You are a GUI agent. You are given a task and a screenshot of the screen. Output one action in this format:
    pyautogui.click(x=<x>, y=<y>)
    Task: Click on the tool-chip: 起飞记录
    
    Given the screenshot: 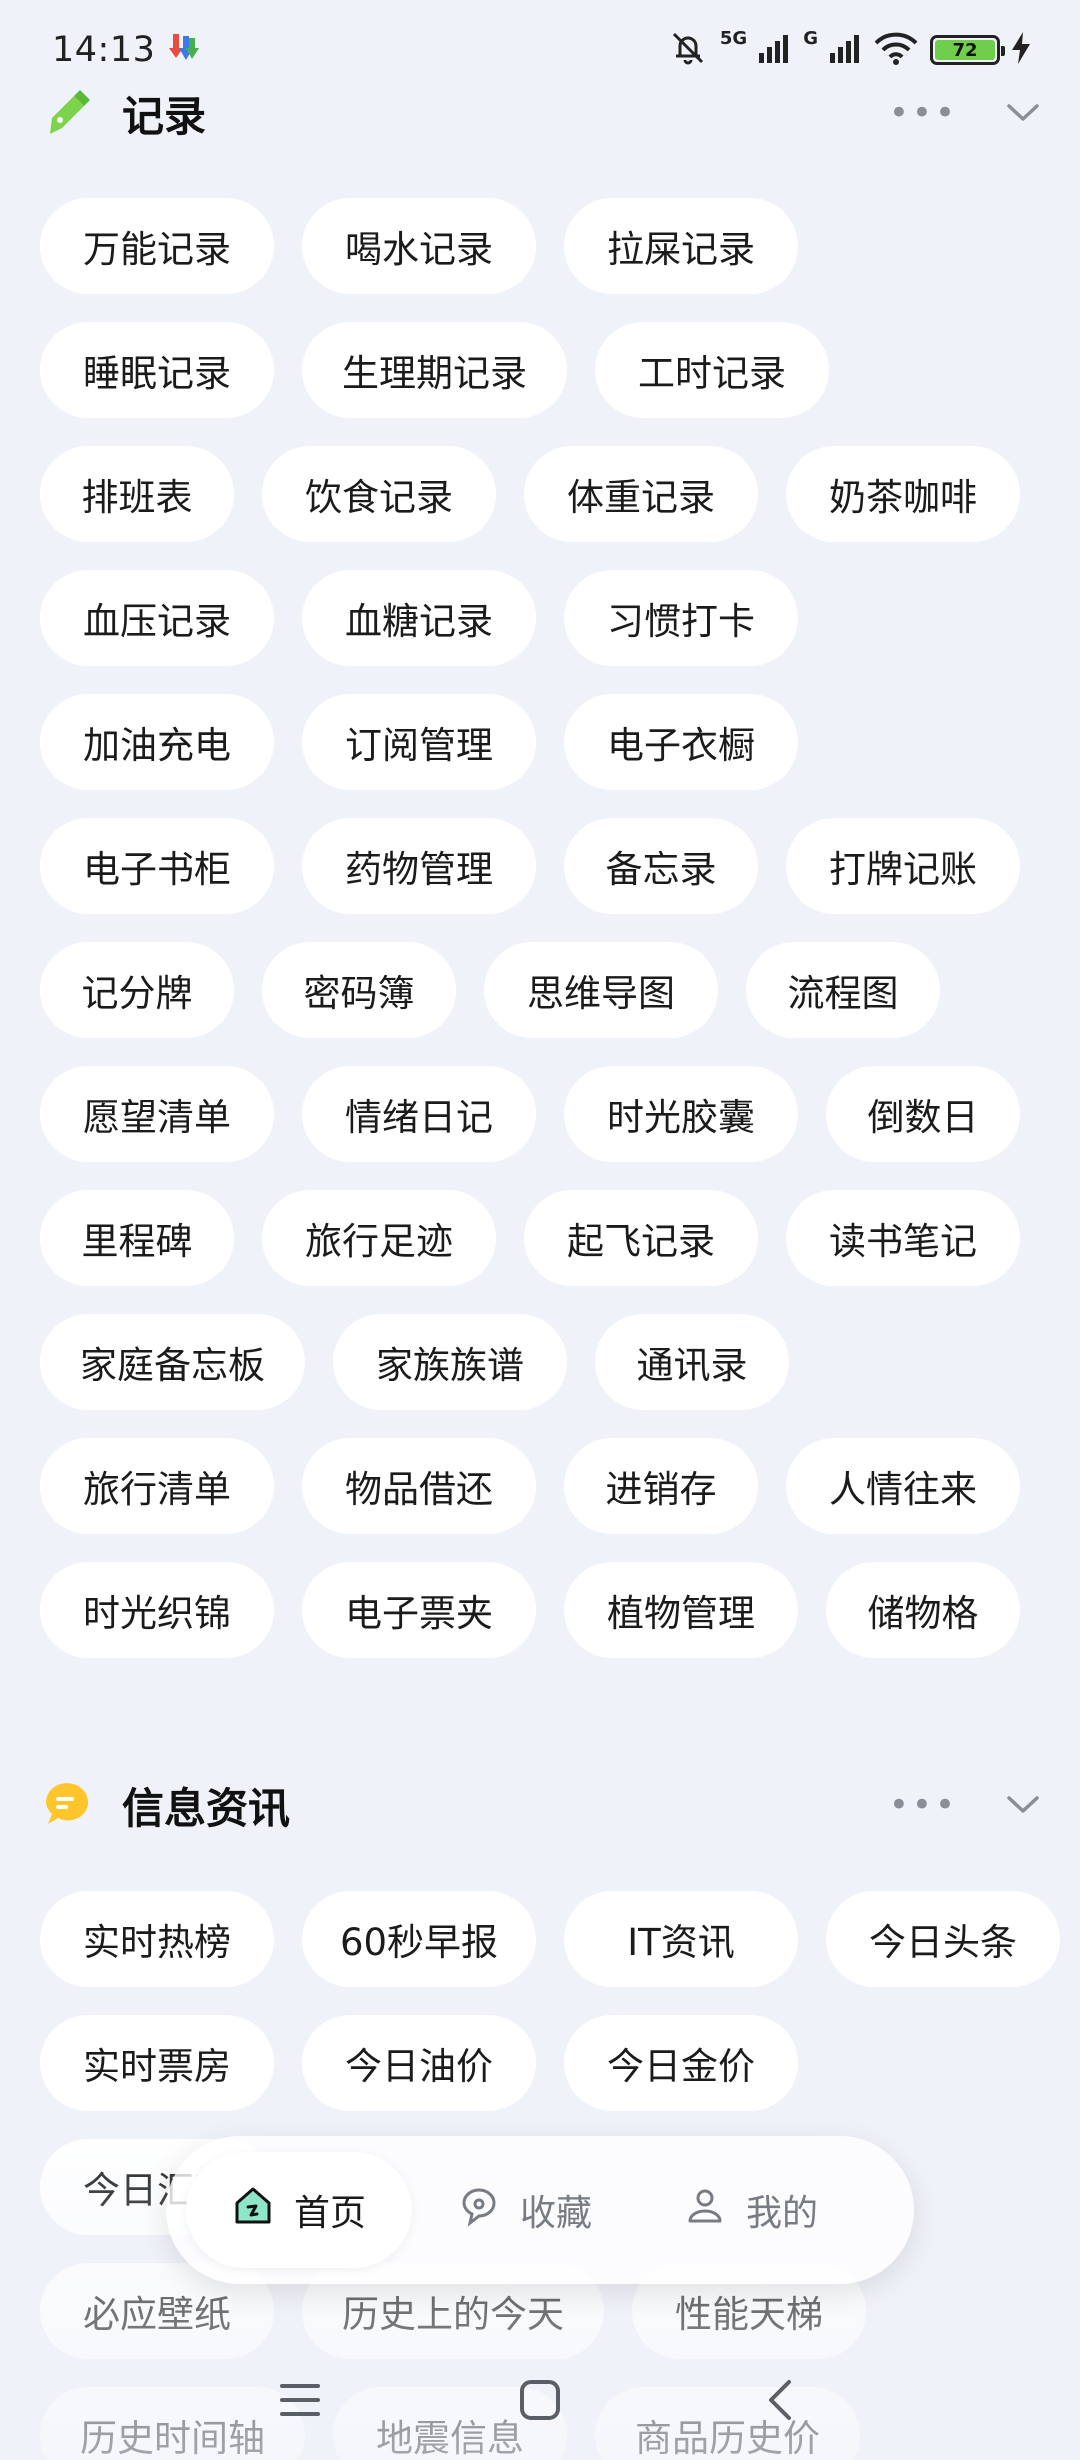 What is the action you would take?
    pyautogui.click(x=641, y=1238)
    